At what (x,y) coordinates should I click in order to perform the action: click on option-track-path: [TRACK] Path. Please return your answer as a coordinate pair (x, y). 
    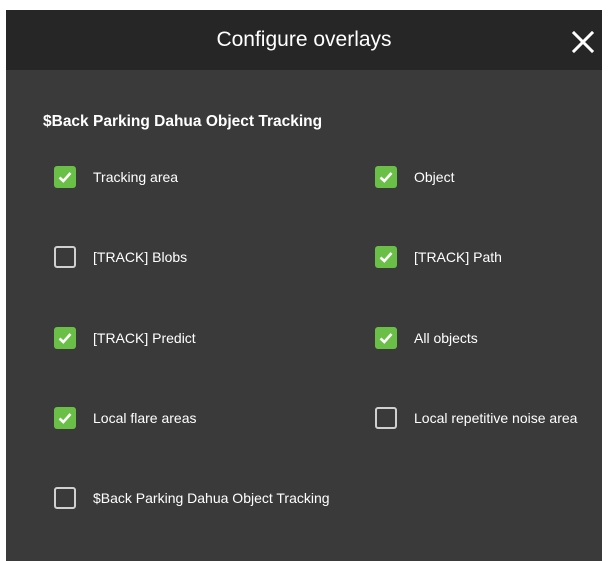
    Looking at the image, I should click on (438, 257).